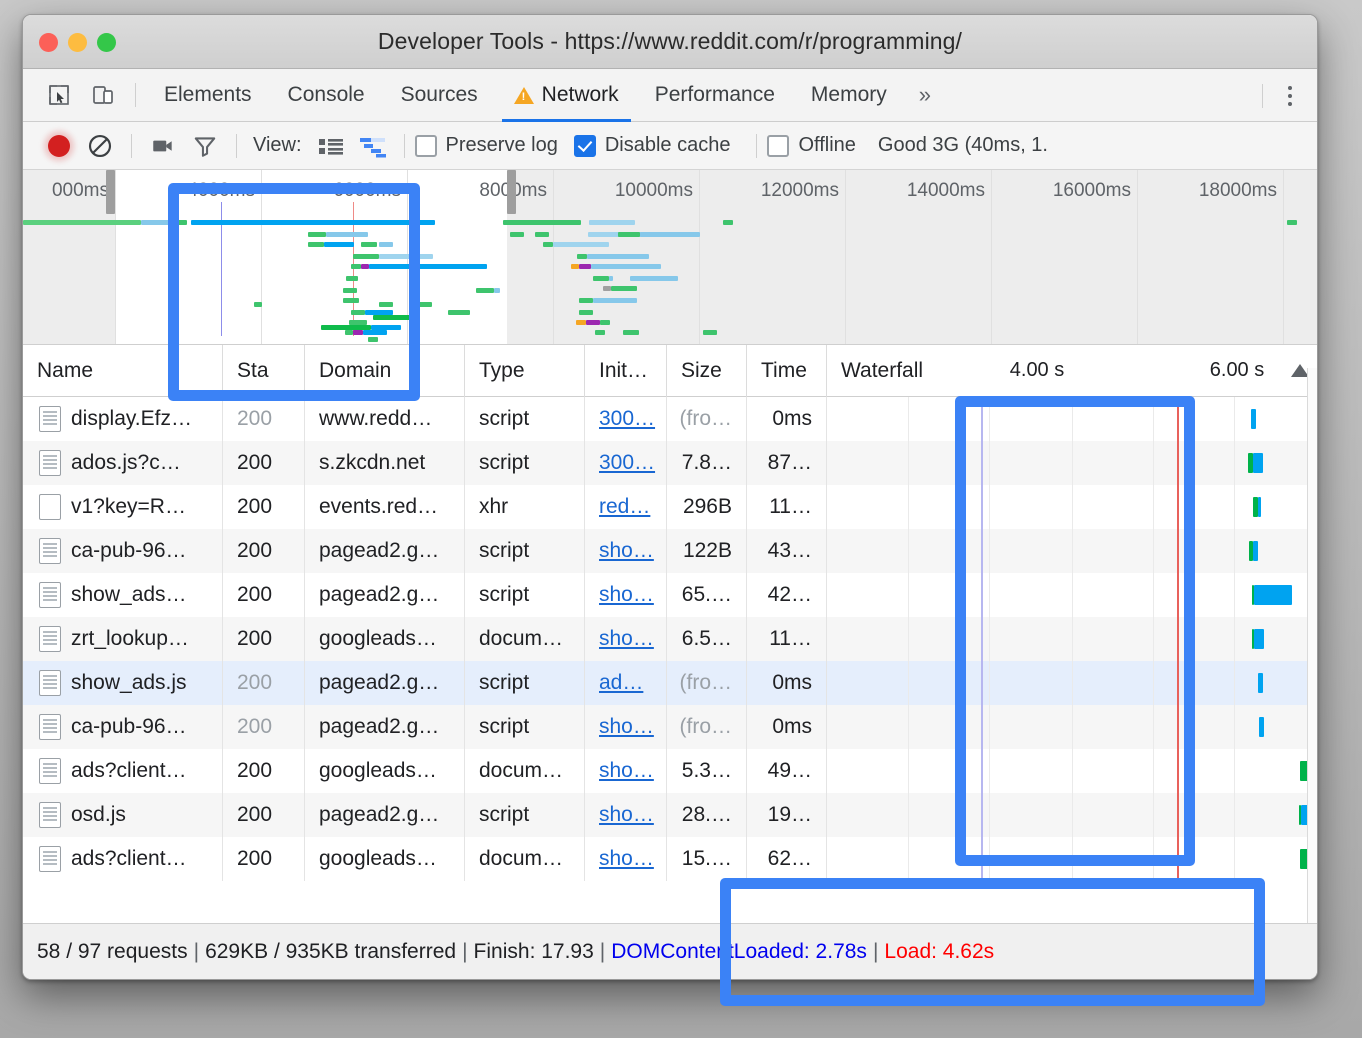 This screenshot has width=1362, height=1038. I want to click on record-button, so click(59, 146).